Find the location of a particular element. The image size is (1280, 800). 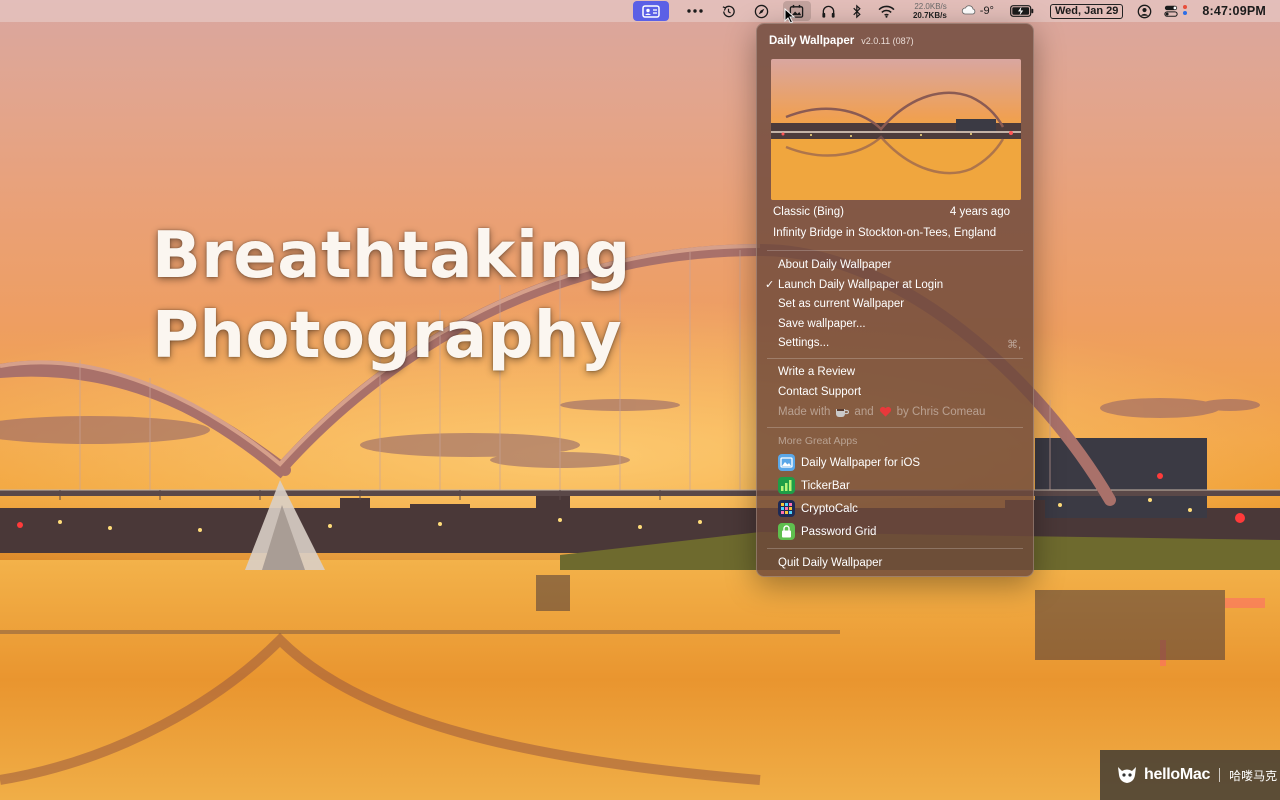

hellomac-watermark: helloMac 哈喽马克 is located at coordinates (1190, 775).